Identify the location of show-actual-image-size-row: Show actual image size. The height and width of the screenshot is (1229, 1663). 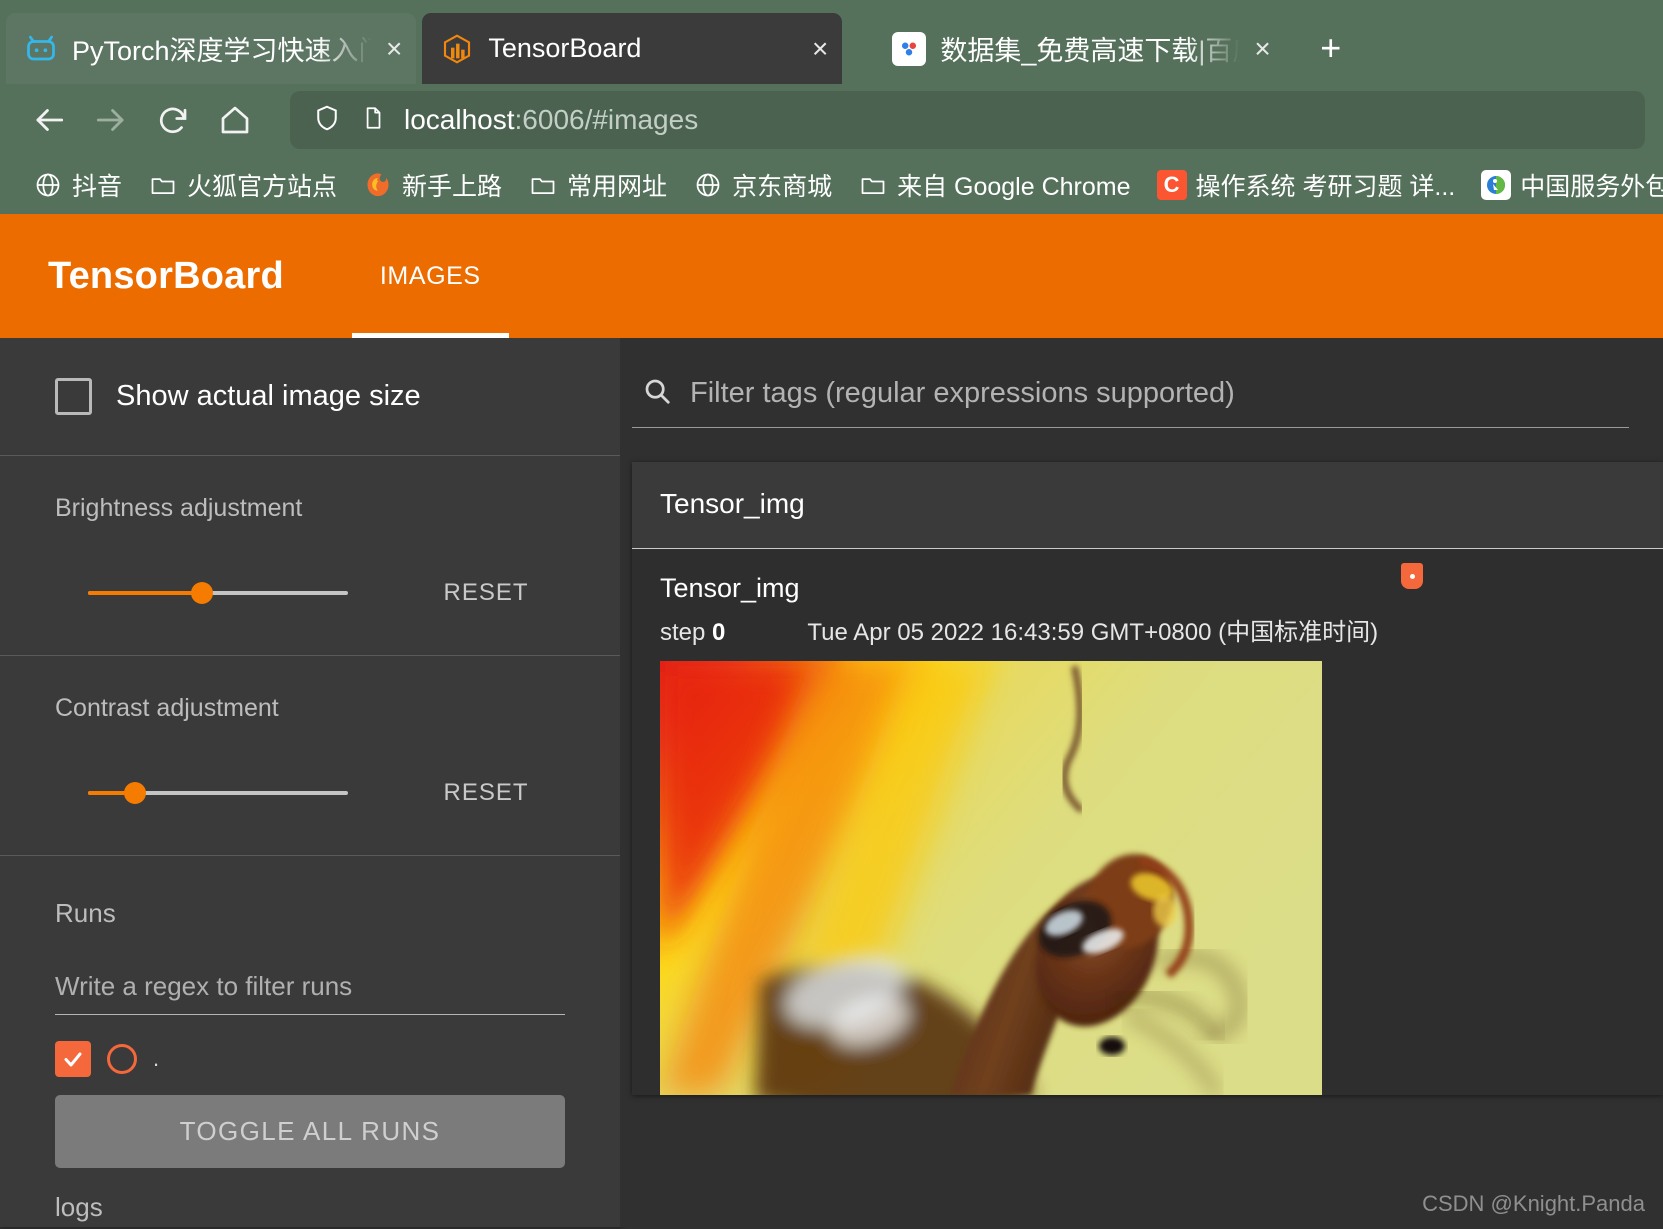
(310, 396).